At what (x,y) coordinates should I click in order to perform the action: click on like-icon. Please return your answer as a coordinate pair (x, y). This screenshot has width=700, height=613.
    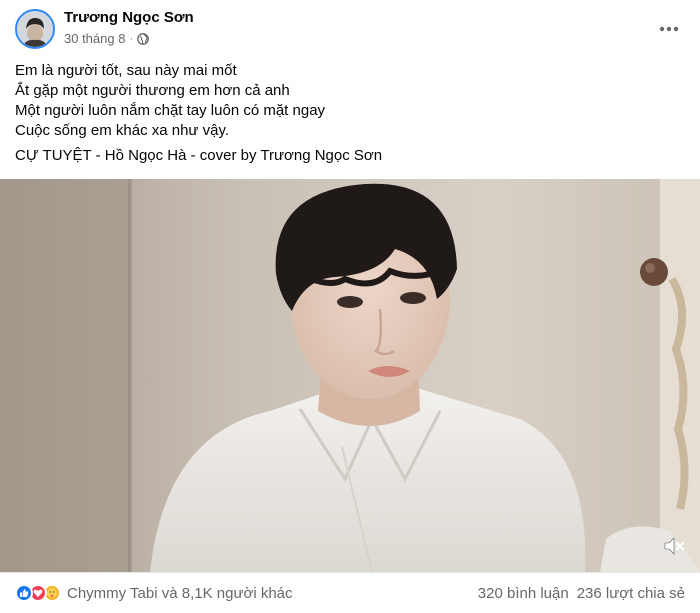
    Looking at the image, I should click on (24, 593).